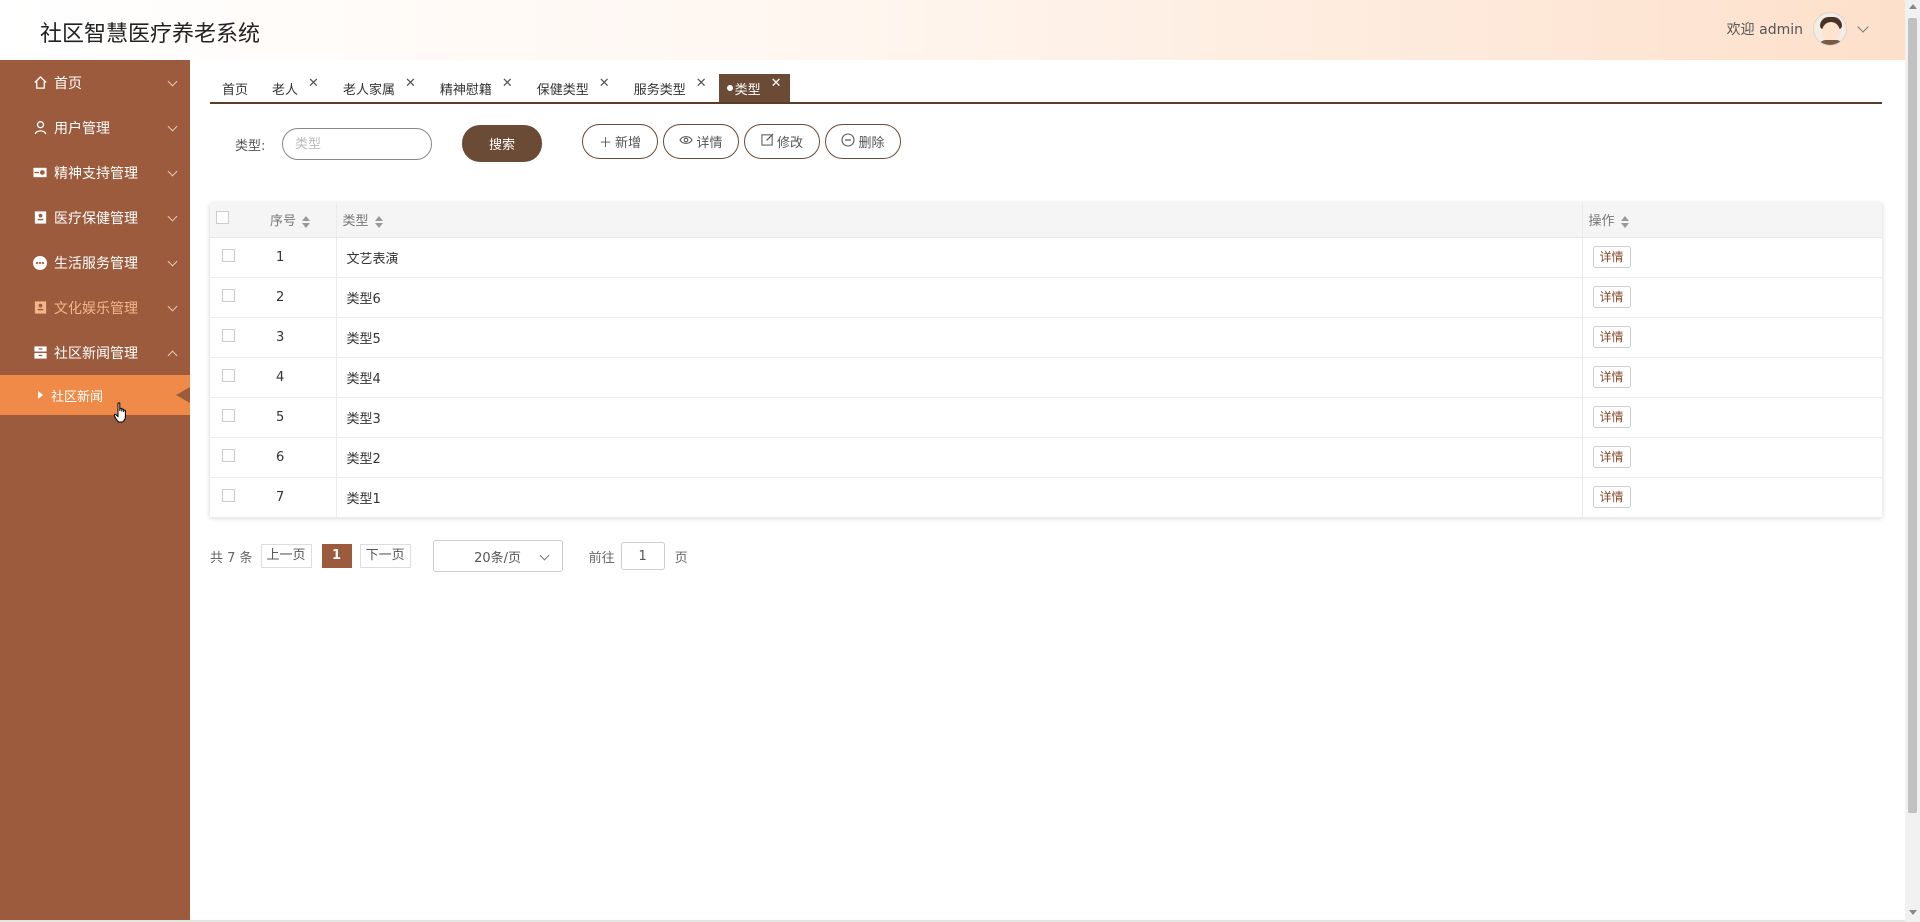  What do you see at coordinates (300, 220) in the screenshot?
I see `column-header-index: 序号` at bounding box center [300, 220].